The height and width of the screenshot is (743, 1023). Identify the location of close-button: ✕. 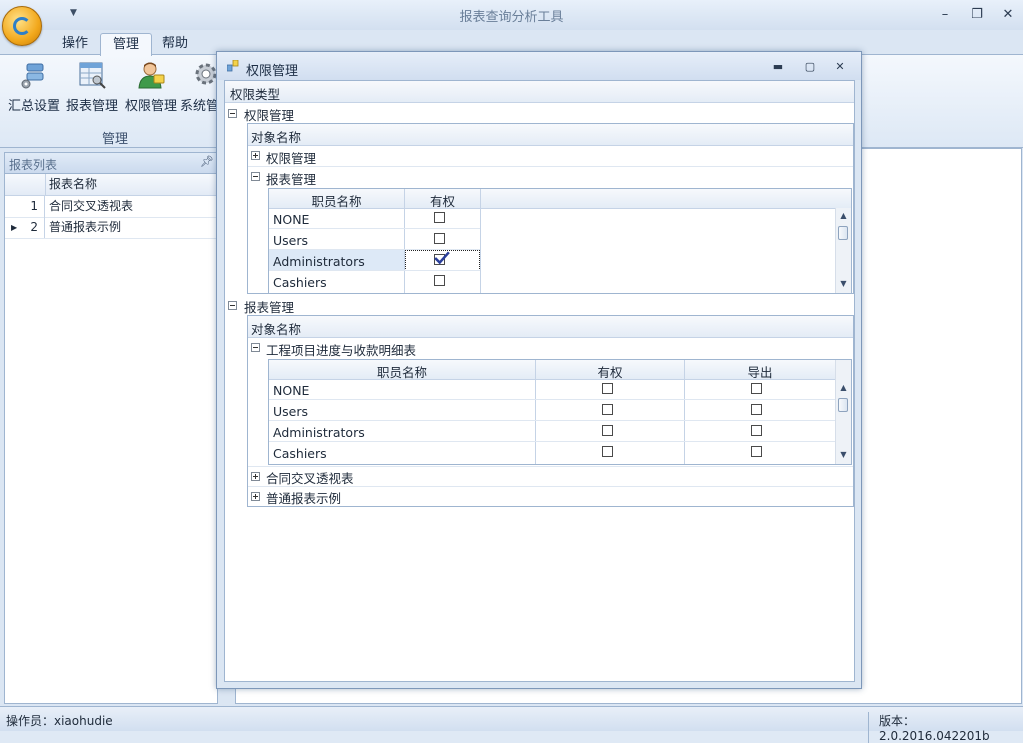
(1008, 15).